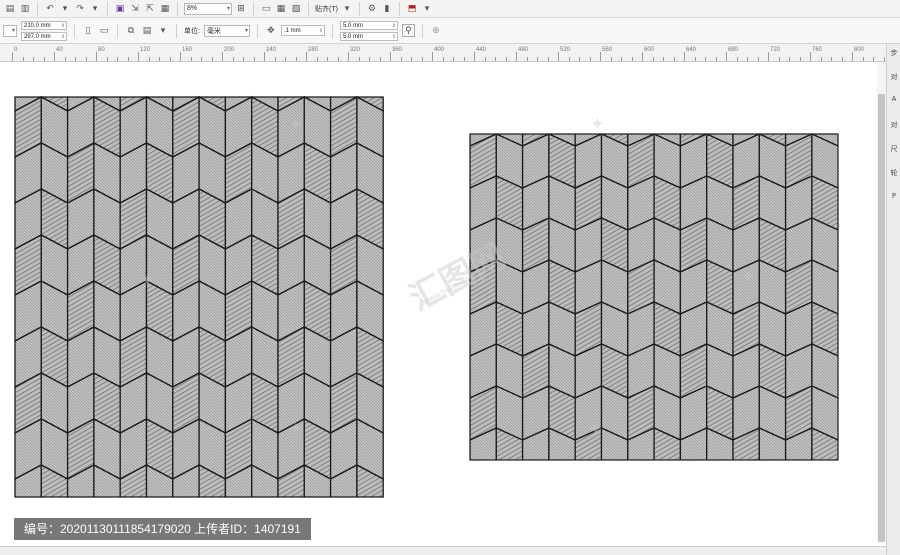  I want to click on current-page-icon: ▤, so click(147, 31).